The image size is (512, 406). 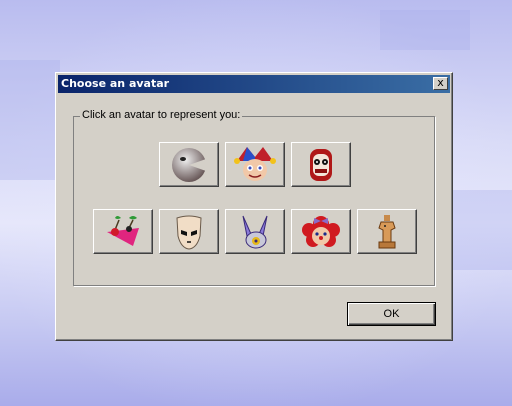 I want to click on bunny-icon, so click(x=255, y=231).